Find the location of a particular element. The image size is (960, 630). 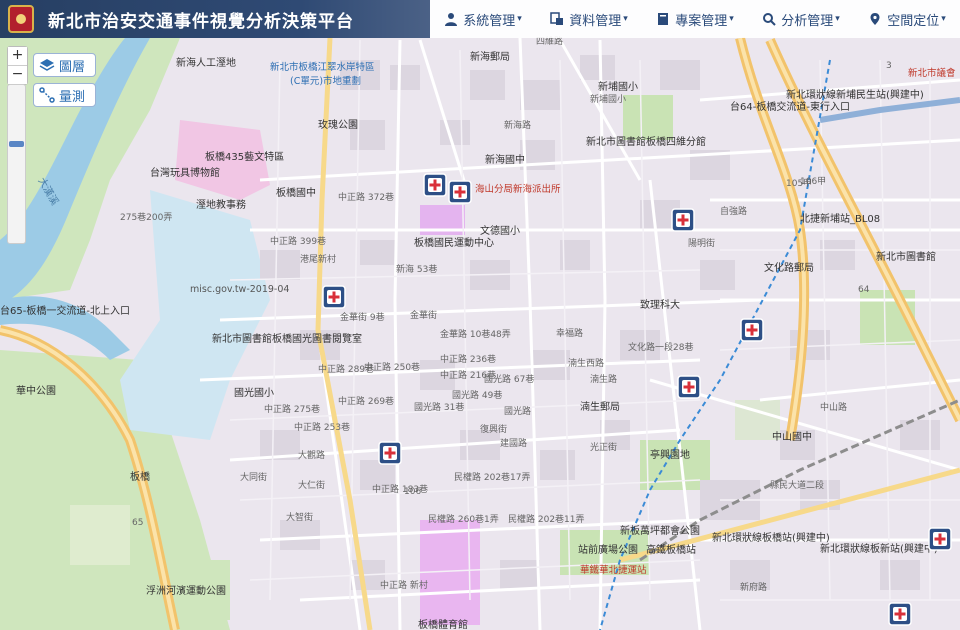

menu-label: 空間定位 is located at coordinates (913, 21).